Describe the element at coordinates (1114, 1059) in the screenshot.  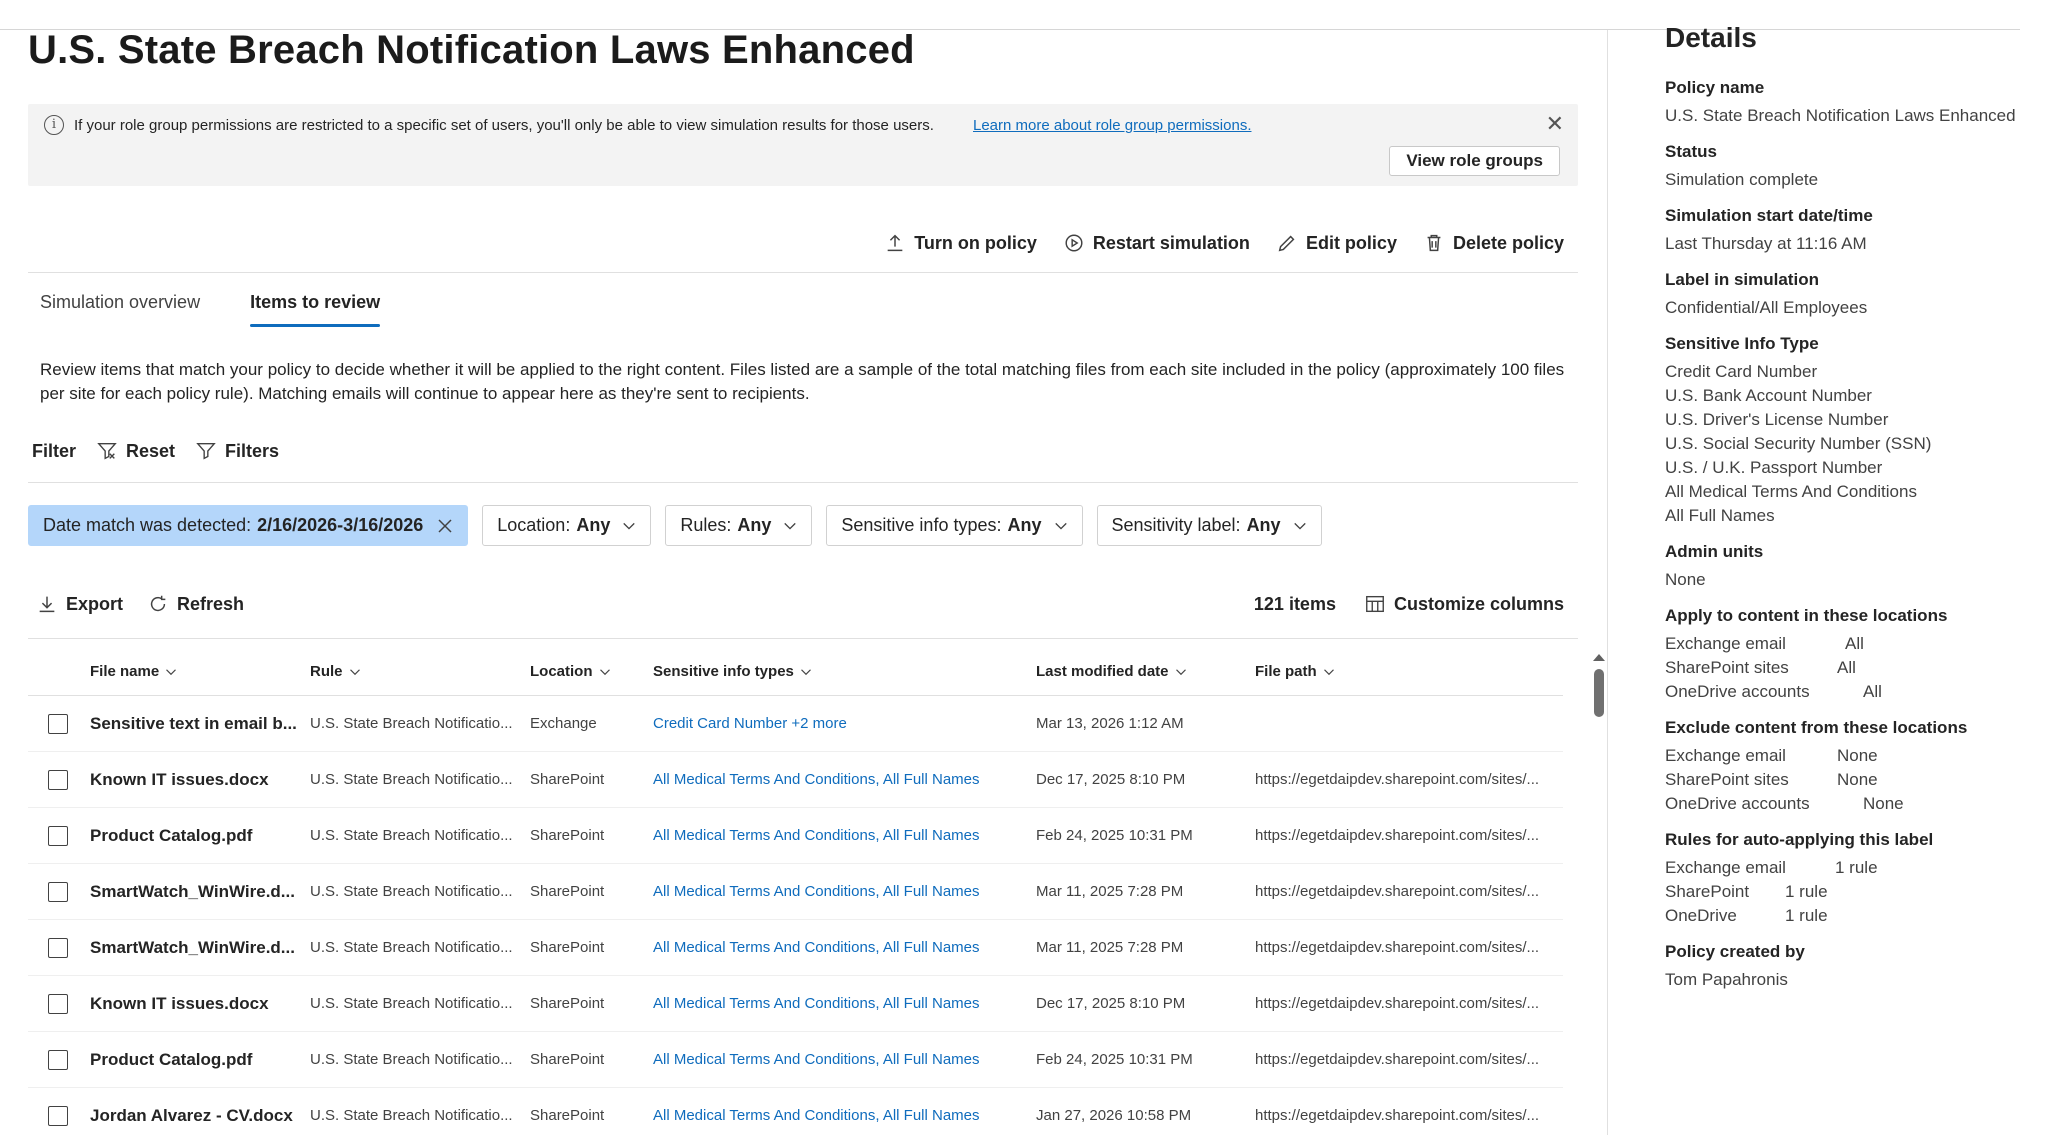
I see `cell-last-modified: Feb 24, 2025 10:31 PM` at that location.